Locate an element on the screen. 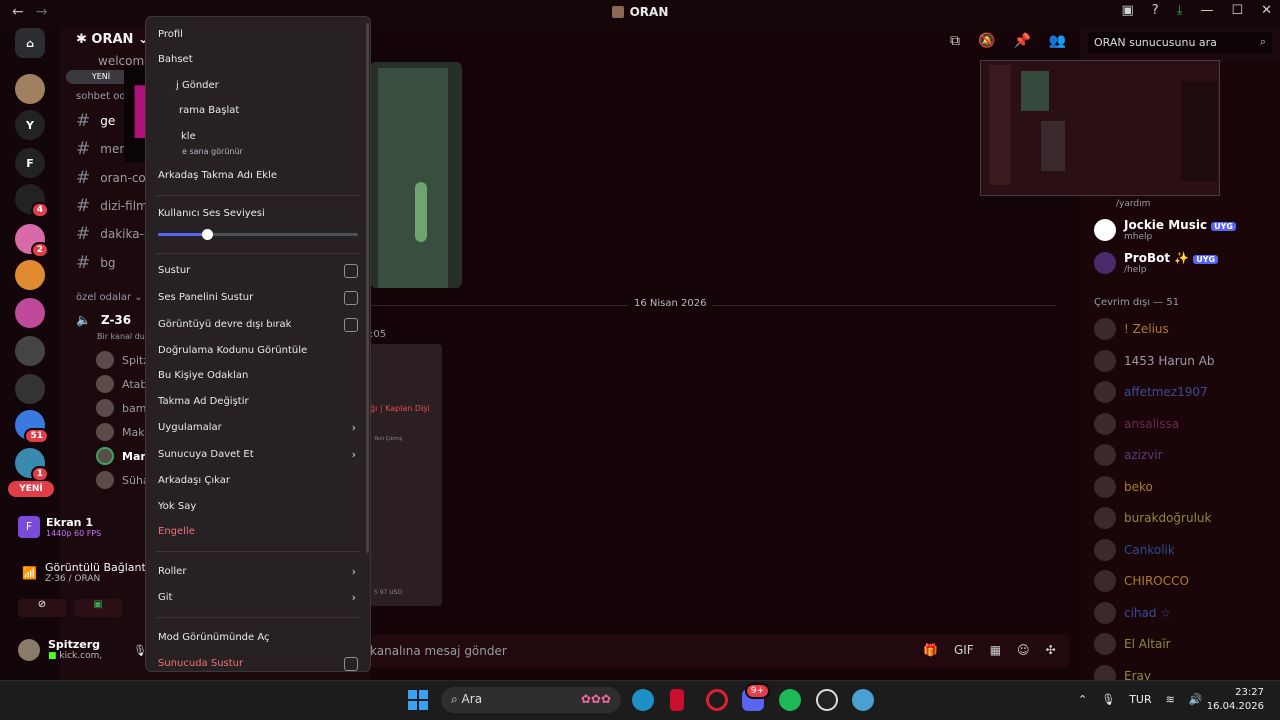 The width and height of the screenshot is (1280, 720). member-item: ProBot ✨ UYG/help is located at coordinates (1156, 263).